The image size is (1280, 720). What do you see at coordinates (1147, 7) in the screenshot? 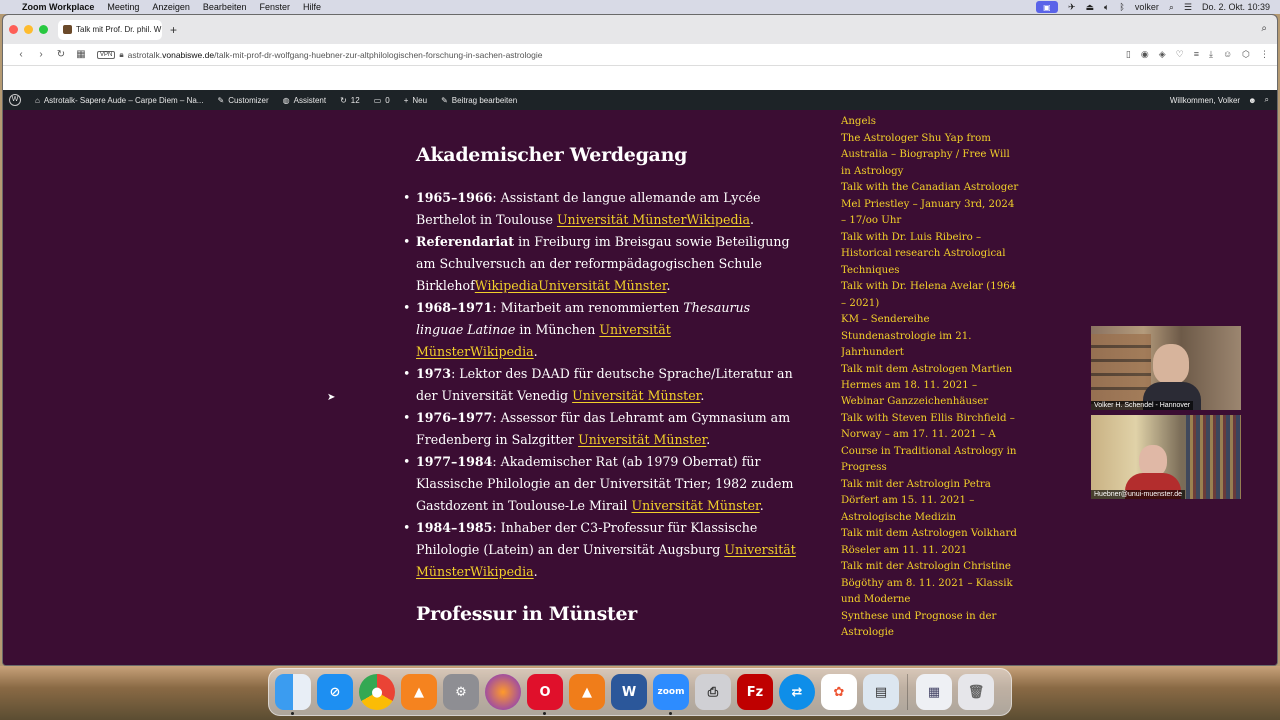
I see `menubar-user: volker` at bounding box center [1147, 7].